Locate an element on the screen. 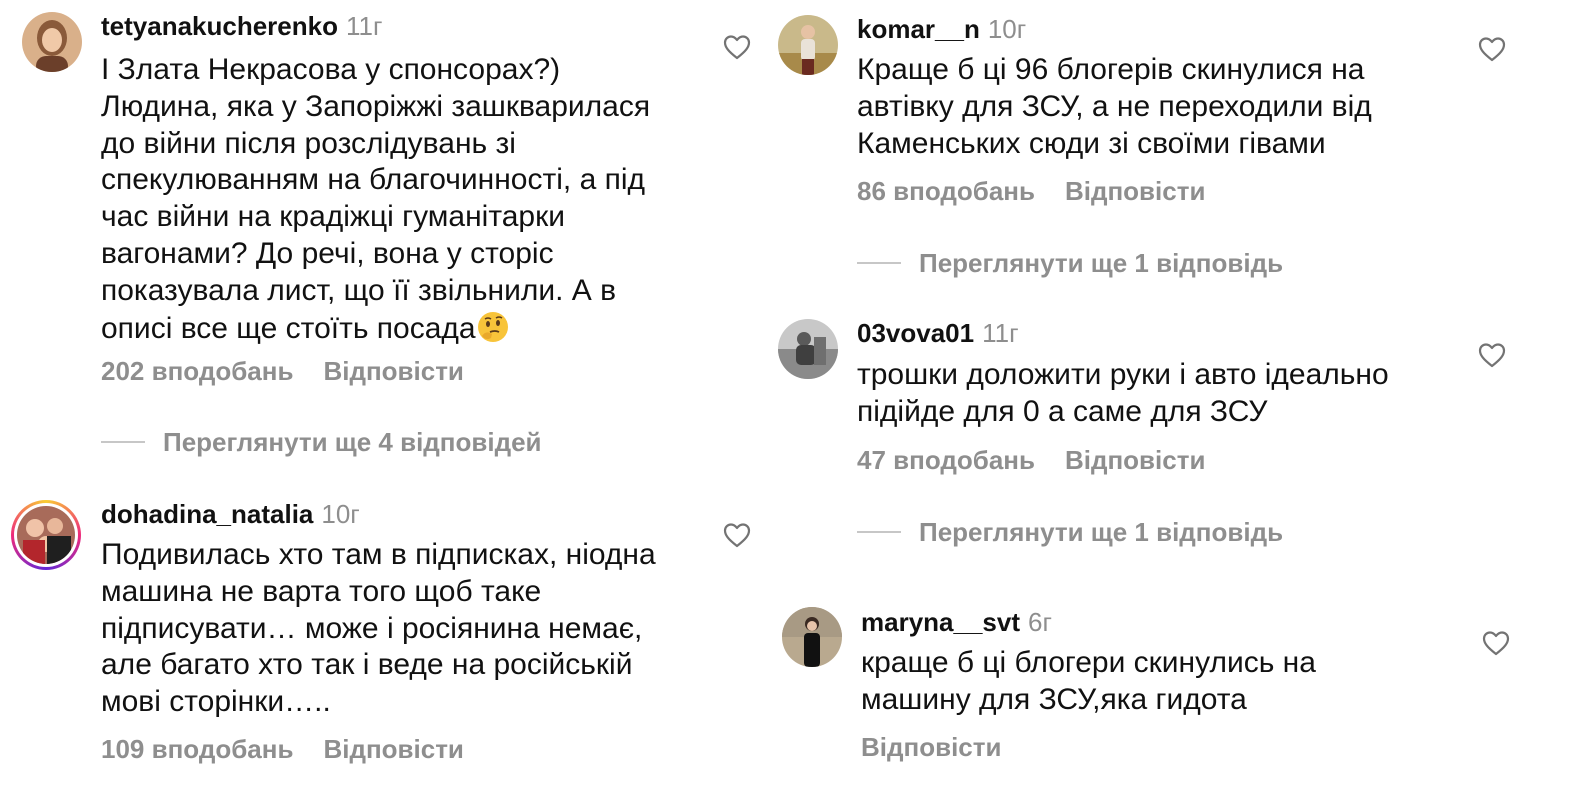 This screenshot has width=1577, height=789. comment-line: підписувати… може і росіянина немає, is located at coordinates (372, 628).